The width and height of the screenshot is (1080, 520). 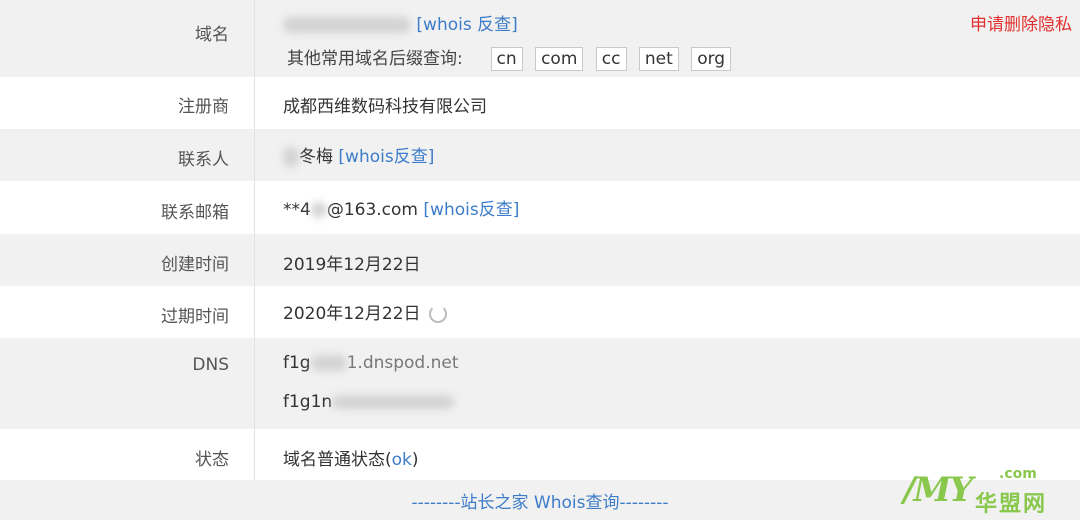 I want to click on blurred-ns2, so click(x=393, y=402).